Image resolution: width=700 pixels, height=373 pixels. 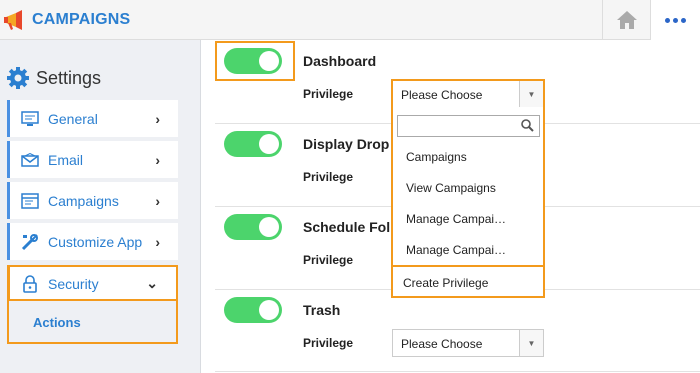 I want to click on chevron-down-icon: ⌄, so click(x=152, y=283).